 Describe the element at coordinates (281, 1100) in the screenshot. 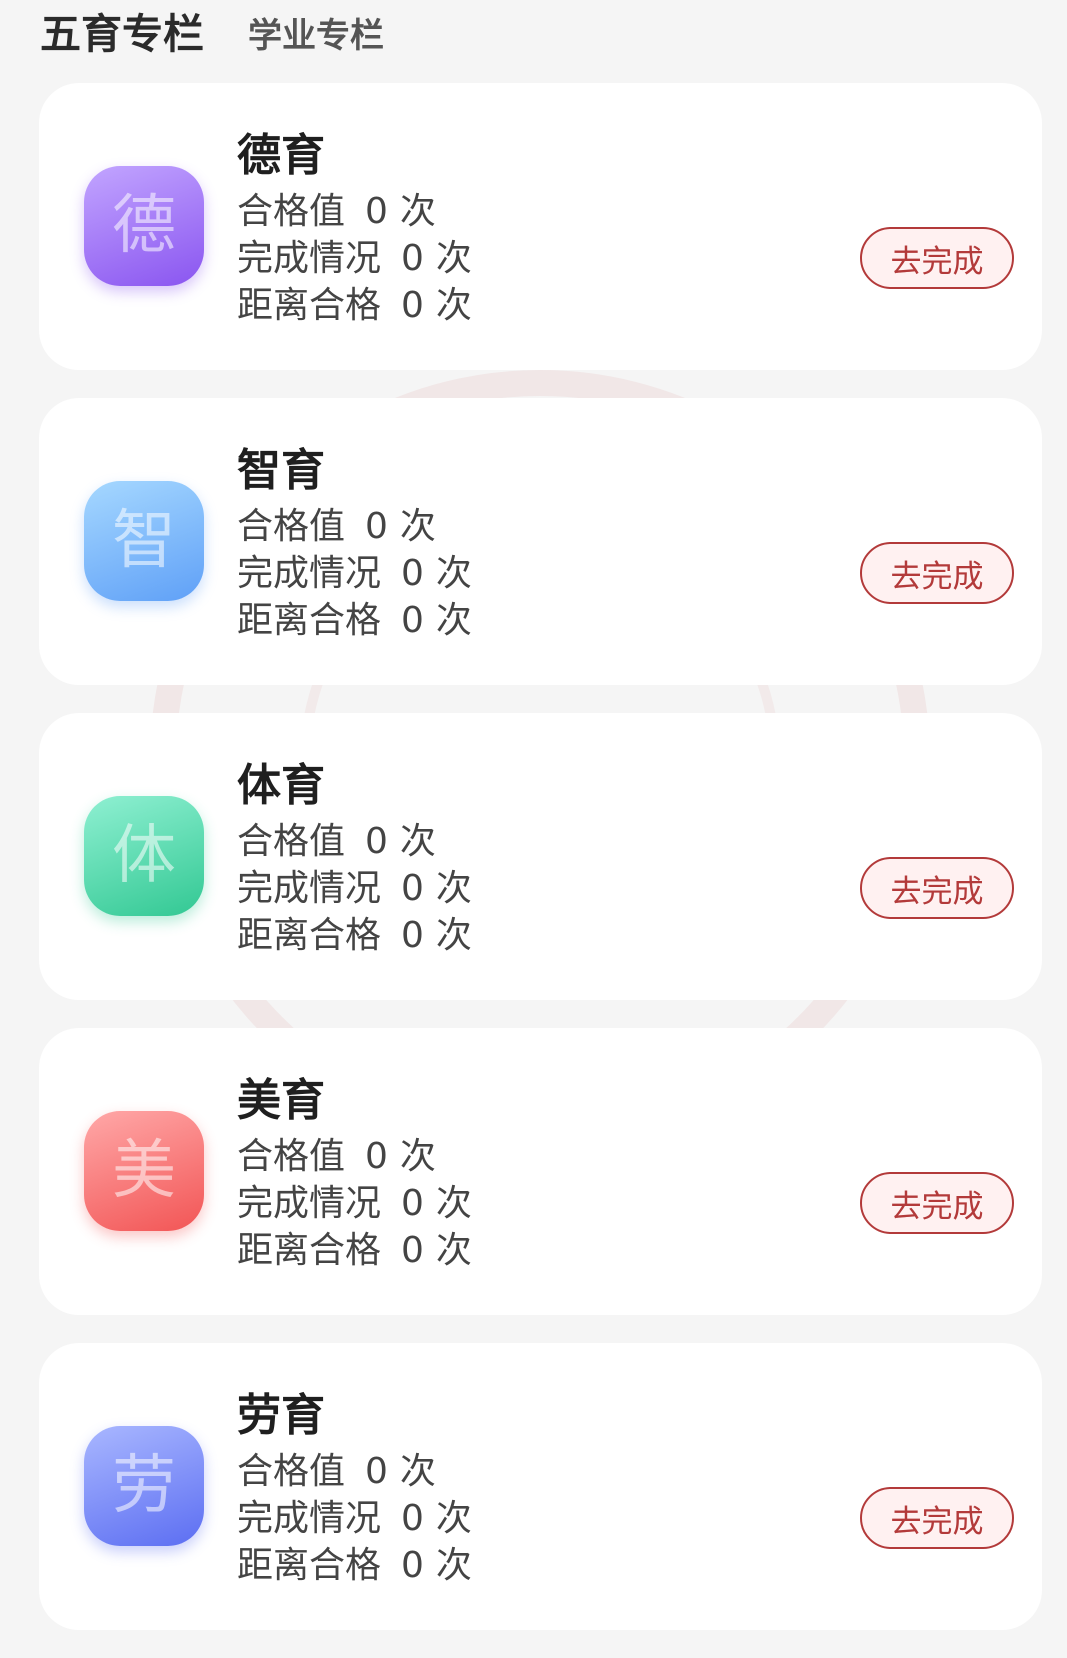

I see `card-title: 美育` at that location.